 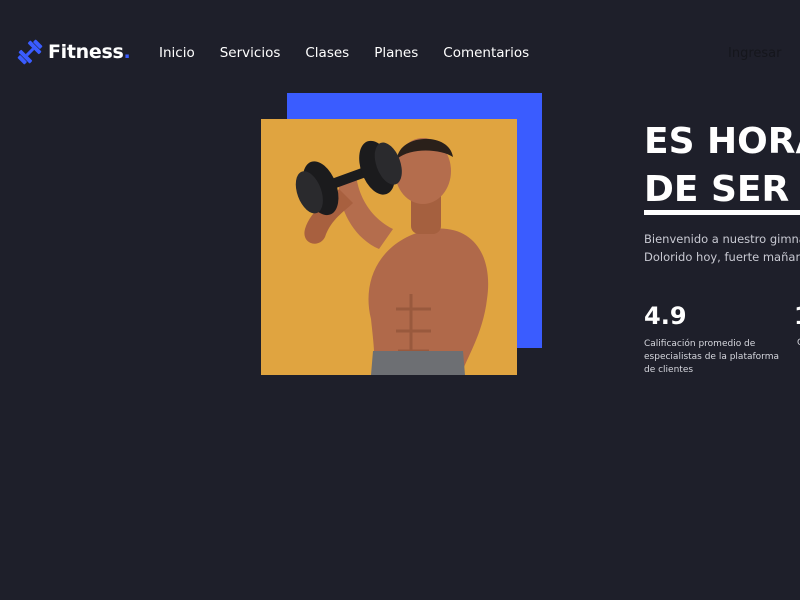 What do you see at coordinates (797, 316) in the screenshot?
I see `stat-second-value: 1` at bounding box center [797, 316].